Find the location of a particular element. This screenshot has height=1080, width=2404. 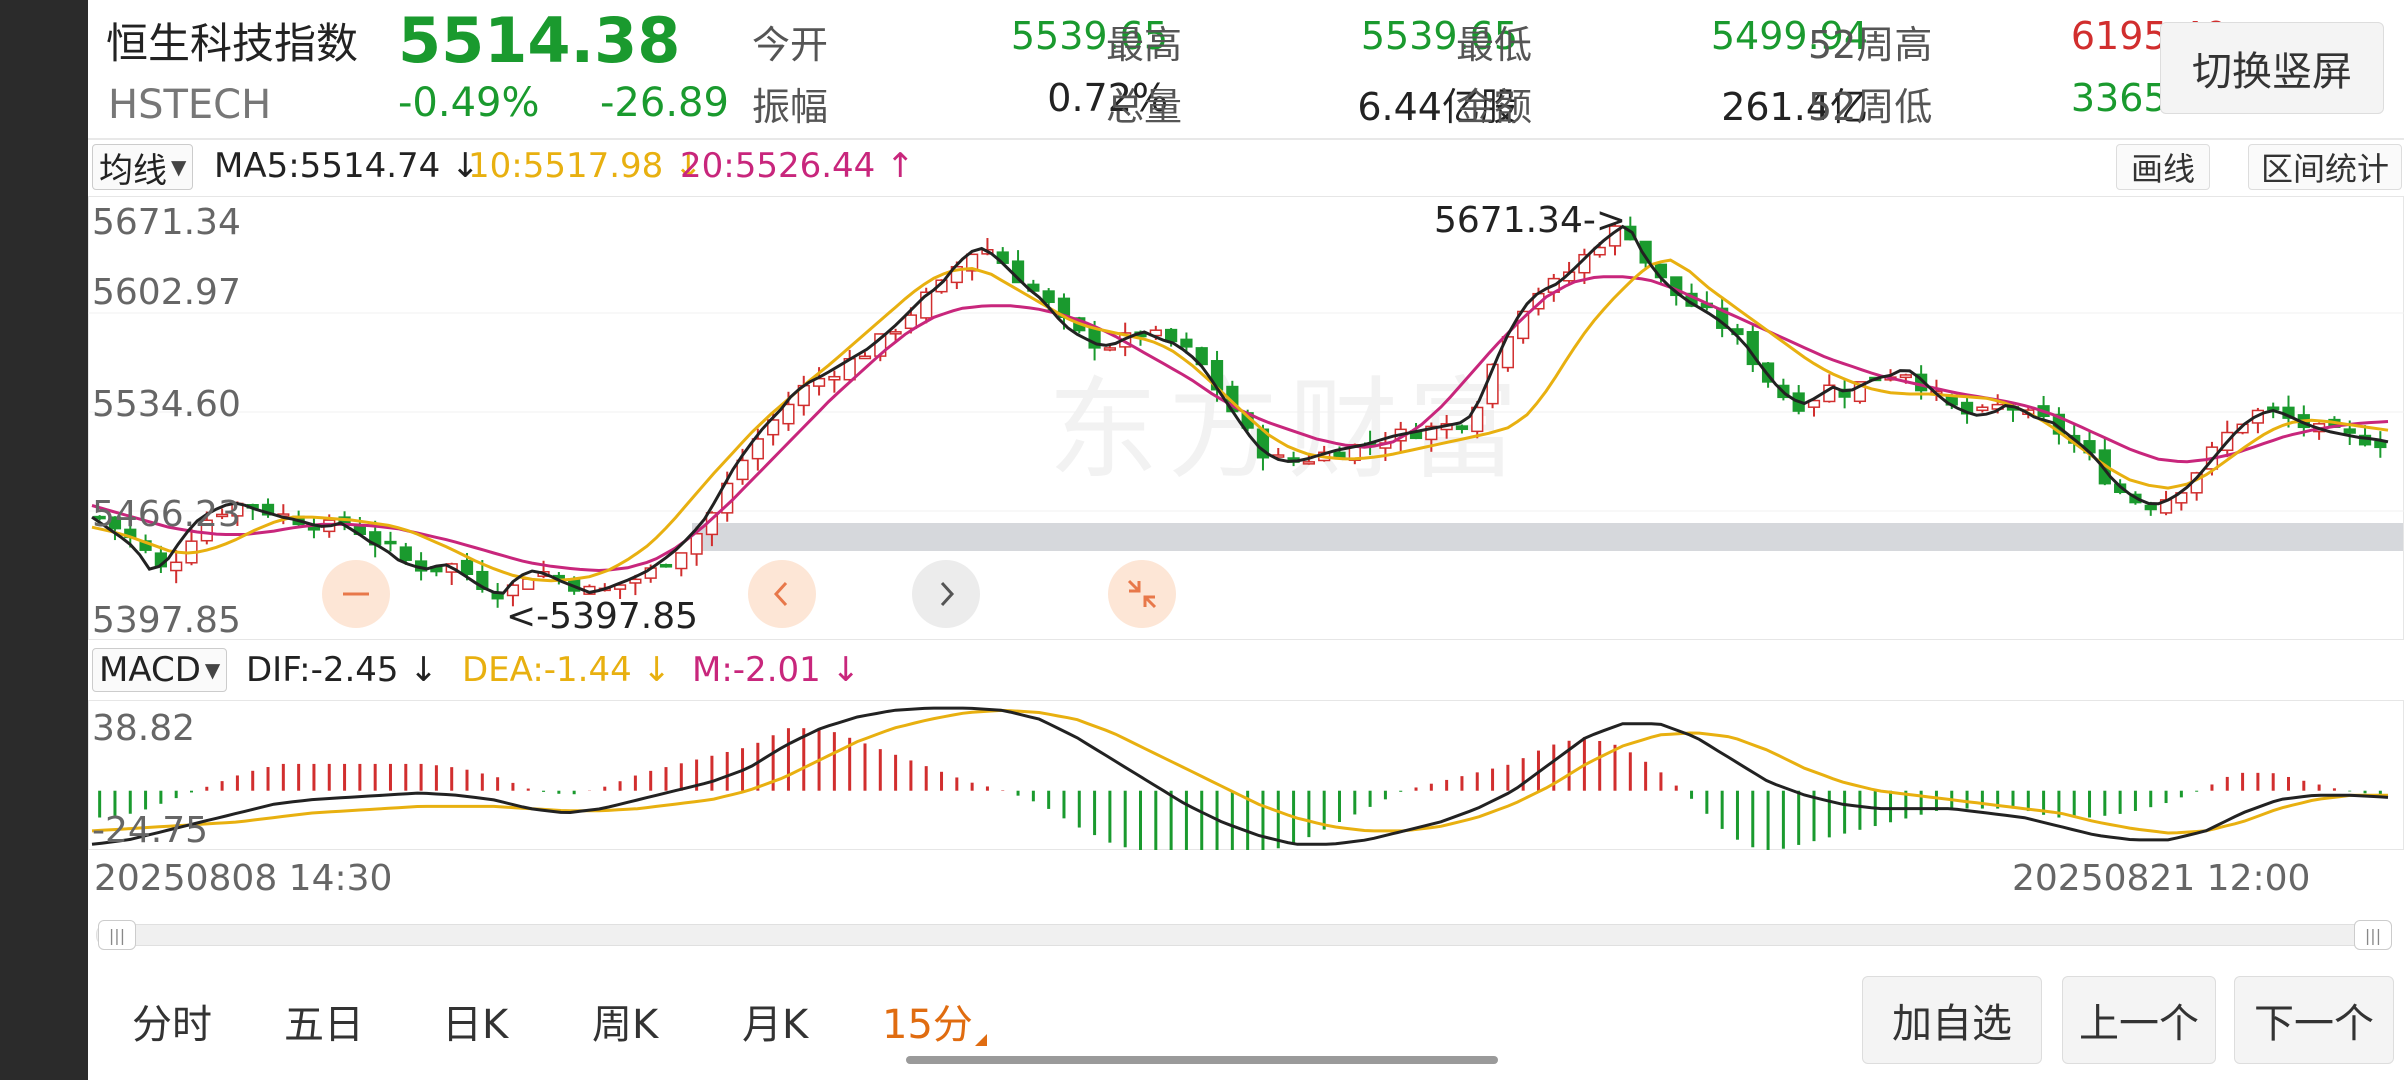

left-edge-bar is located at coordinates (44, 540).